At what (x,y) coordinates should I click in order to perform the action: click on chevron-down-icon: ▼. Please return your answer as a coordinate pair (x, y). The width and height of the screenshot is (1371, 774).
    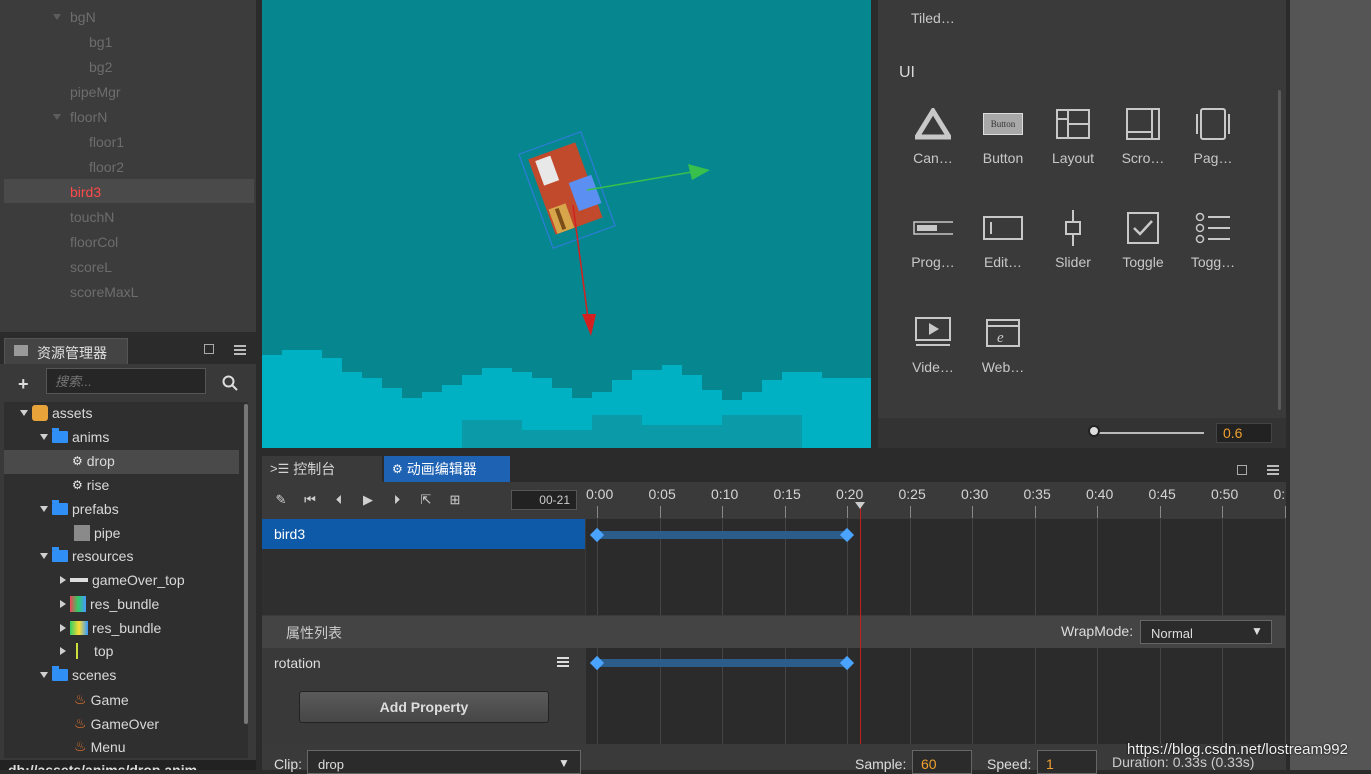
    Looking at the image, I should click on (564, 763).